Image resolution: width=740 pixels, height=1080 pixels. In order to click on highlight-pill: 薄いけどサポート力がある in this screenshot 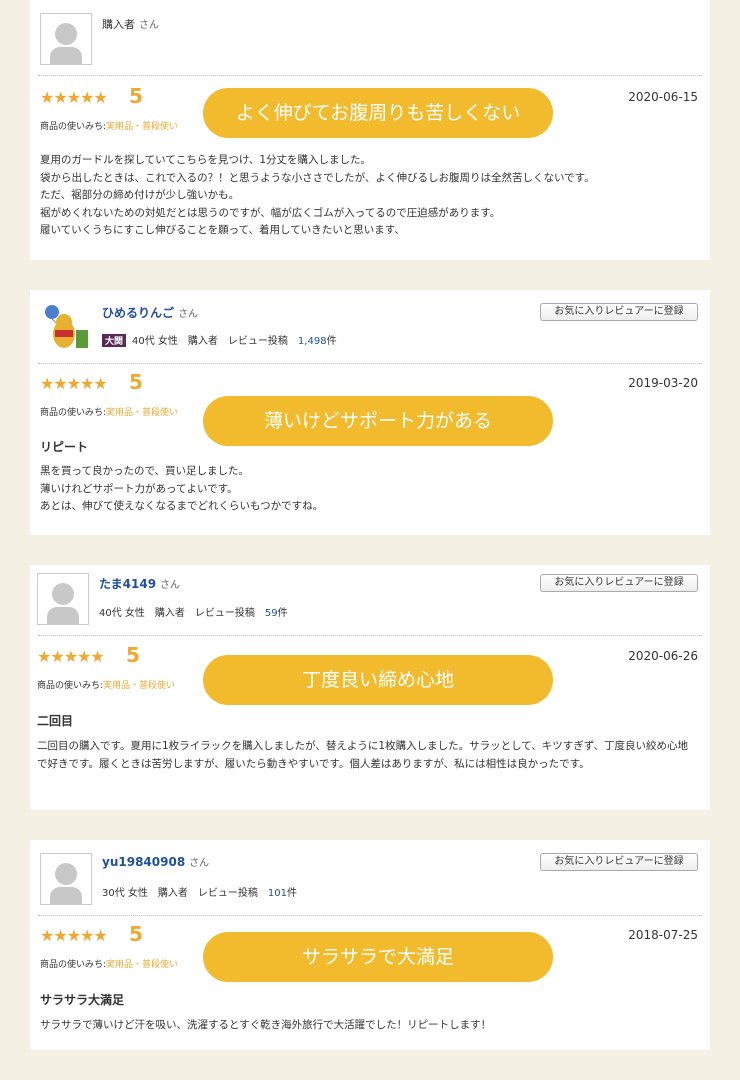, I will do `click(378, 421)`.